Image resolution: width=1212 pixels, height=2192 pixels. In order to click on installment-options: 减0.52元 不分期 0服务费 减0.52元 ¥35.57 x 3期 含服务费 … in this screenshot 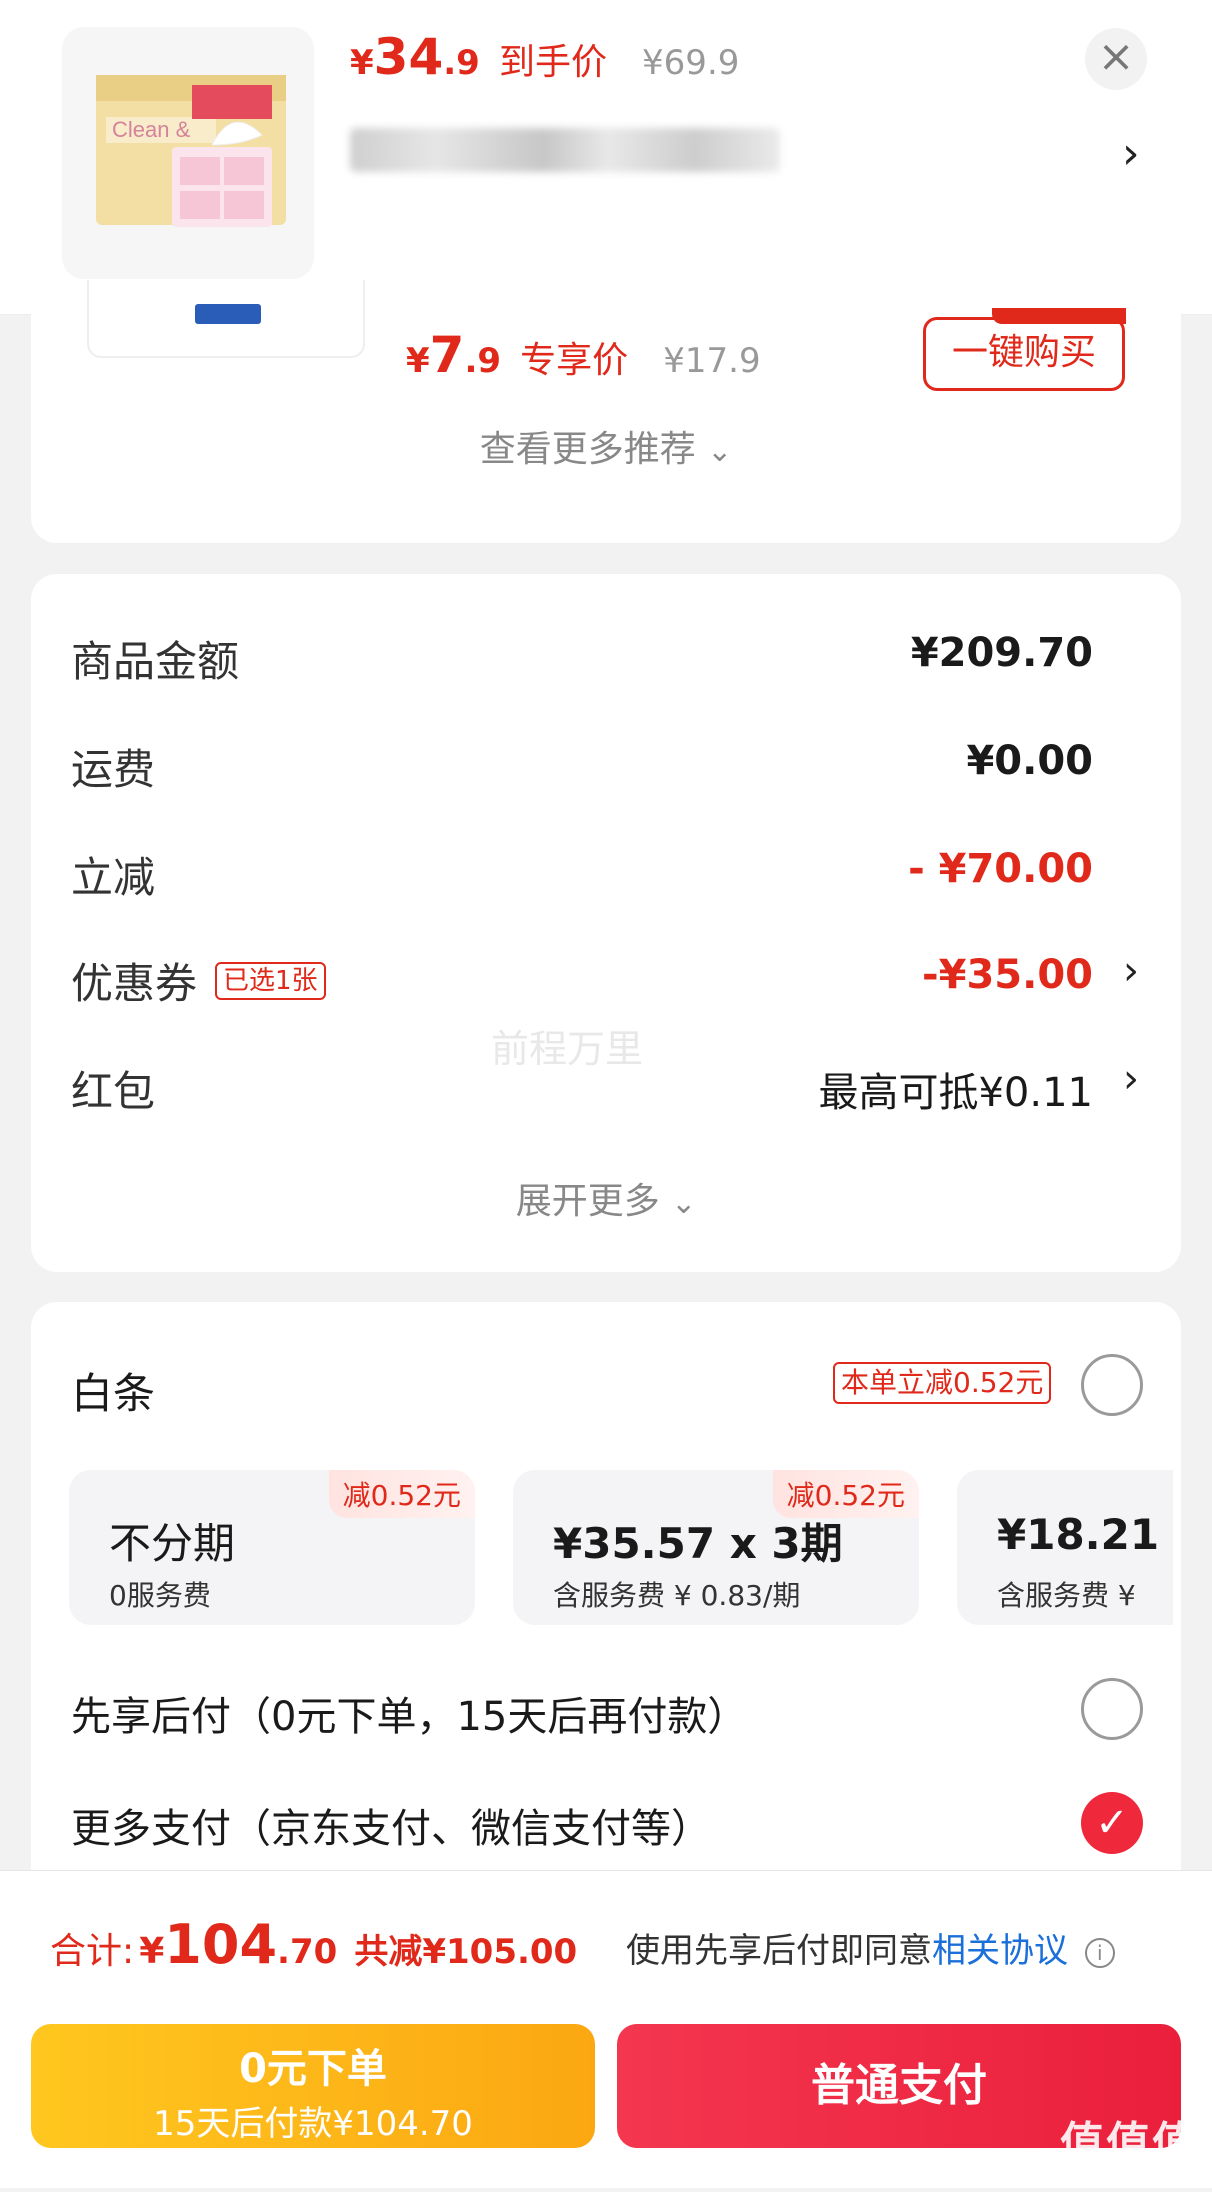, I will do `click(621, 1547)`.